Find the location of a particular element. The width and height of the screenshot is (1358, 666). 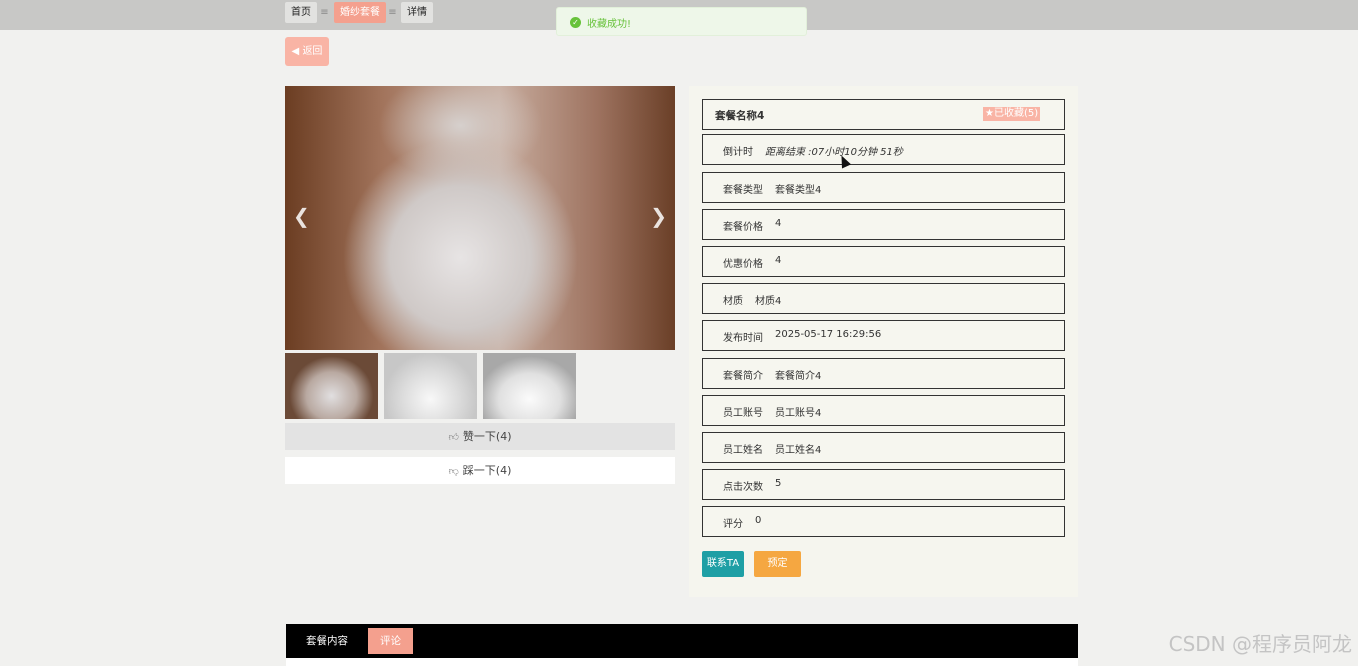

breadcrumb-category: 婚纱套餐 is located at coordinates (360, 12).